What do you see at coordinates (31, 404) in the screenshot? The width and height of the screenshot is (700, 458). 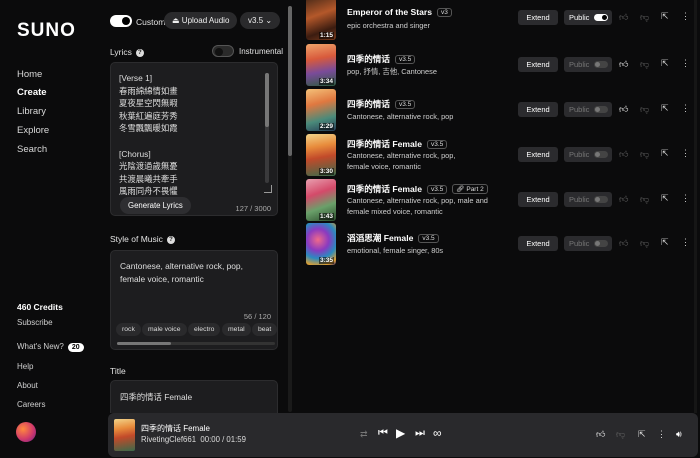 I see `careers-link: Careers` at bounding box center [31, 404].